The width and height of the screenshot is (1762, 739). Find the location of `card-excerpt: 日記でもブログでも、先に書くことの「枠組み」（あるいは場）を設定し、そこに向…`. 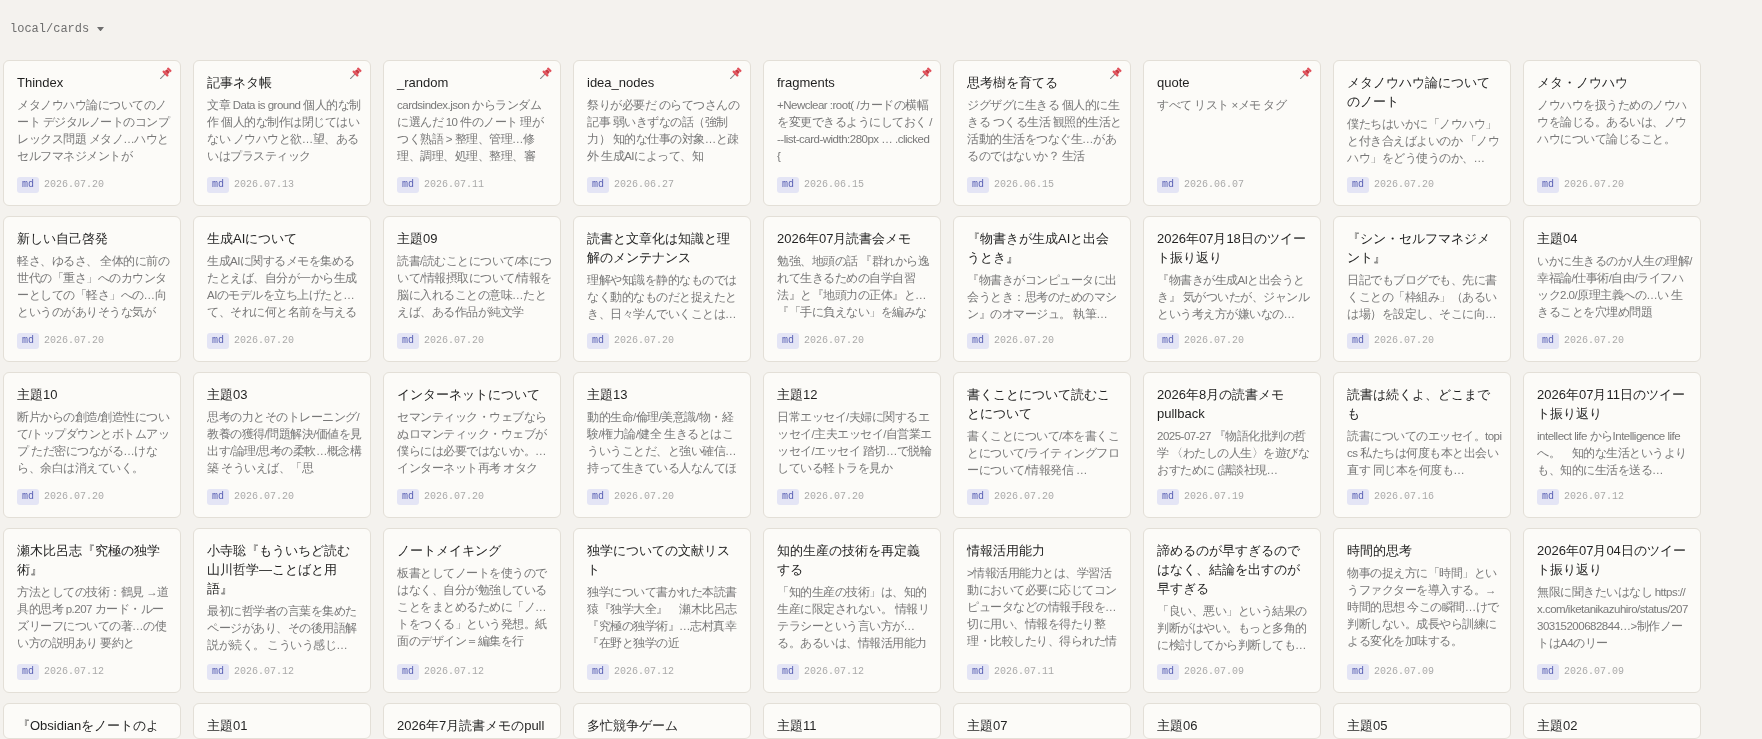

card-excerpt: 日記でもブログでも、先に書くことの「枠組み」（あるいは場）を設定し、そこに向… is located at coordinates (1422, 297).